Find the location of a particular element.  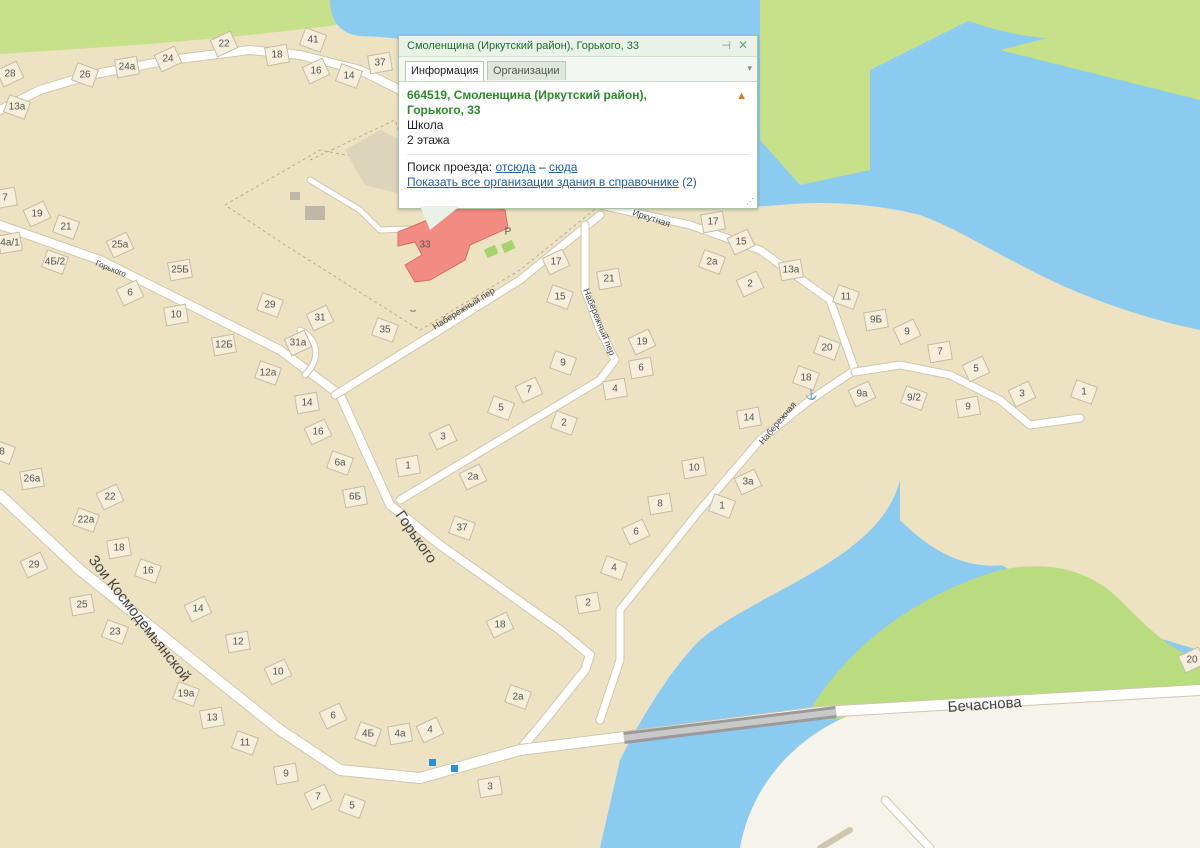

building: 8 is located at coordinates (660, 504).